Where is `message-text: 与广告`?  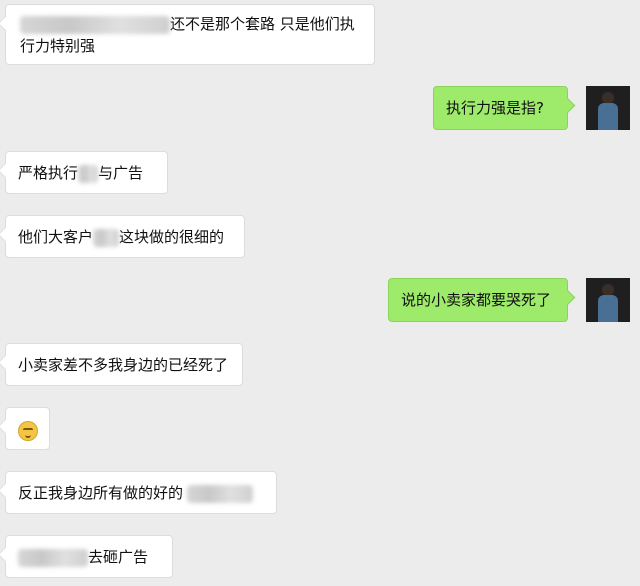 message-text: 与广告 is located at coordinates (121, 173).